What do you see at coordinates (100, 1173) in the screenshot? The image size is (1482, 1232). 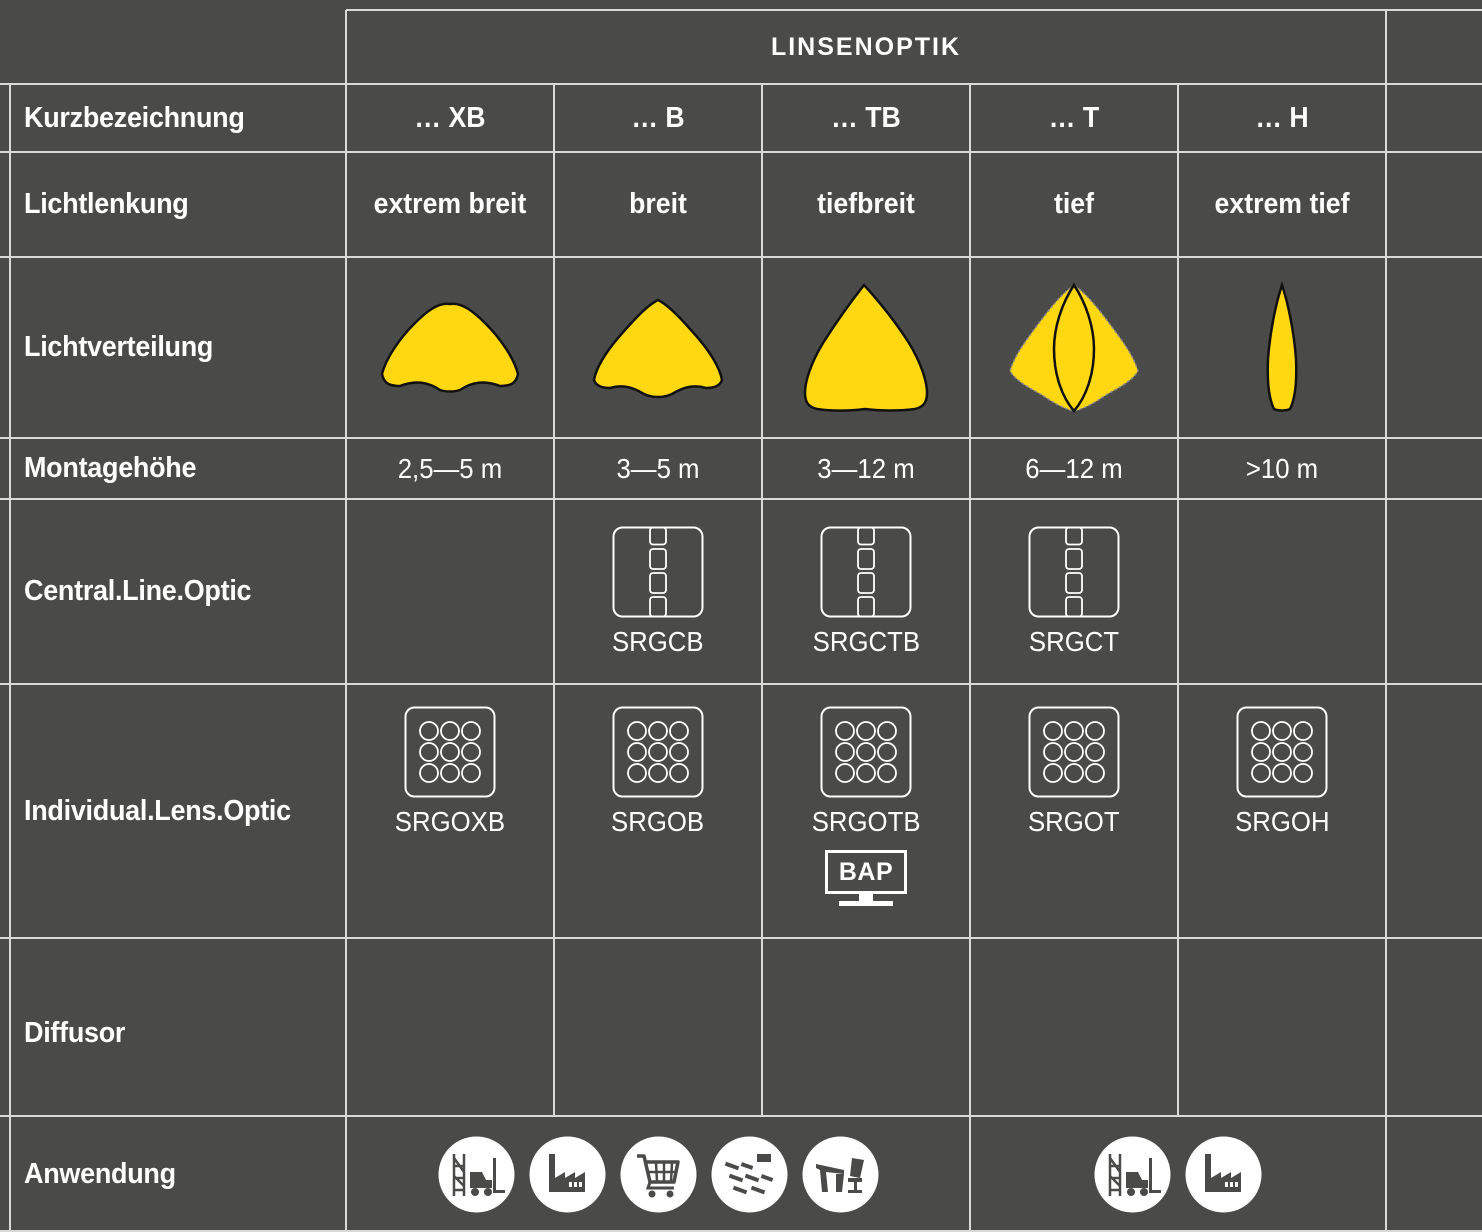 I see `row-label-anwendung: Anwendung` at bounding box center [100, 1173].